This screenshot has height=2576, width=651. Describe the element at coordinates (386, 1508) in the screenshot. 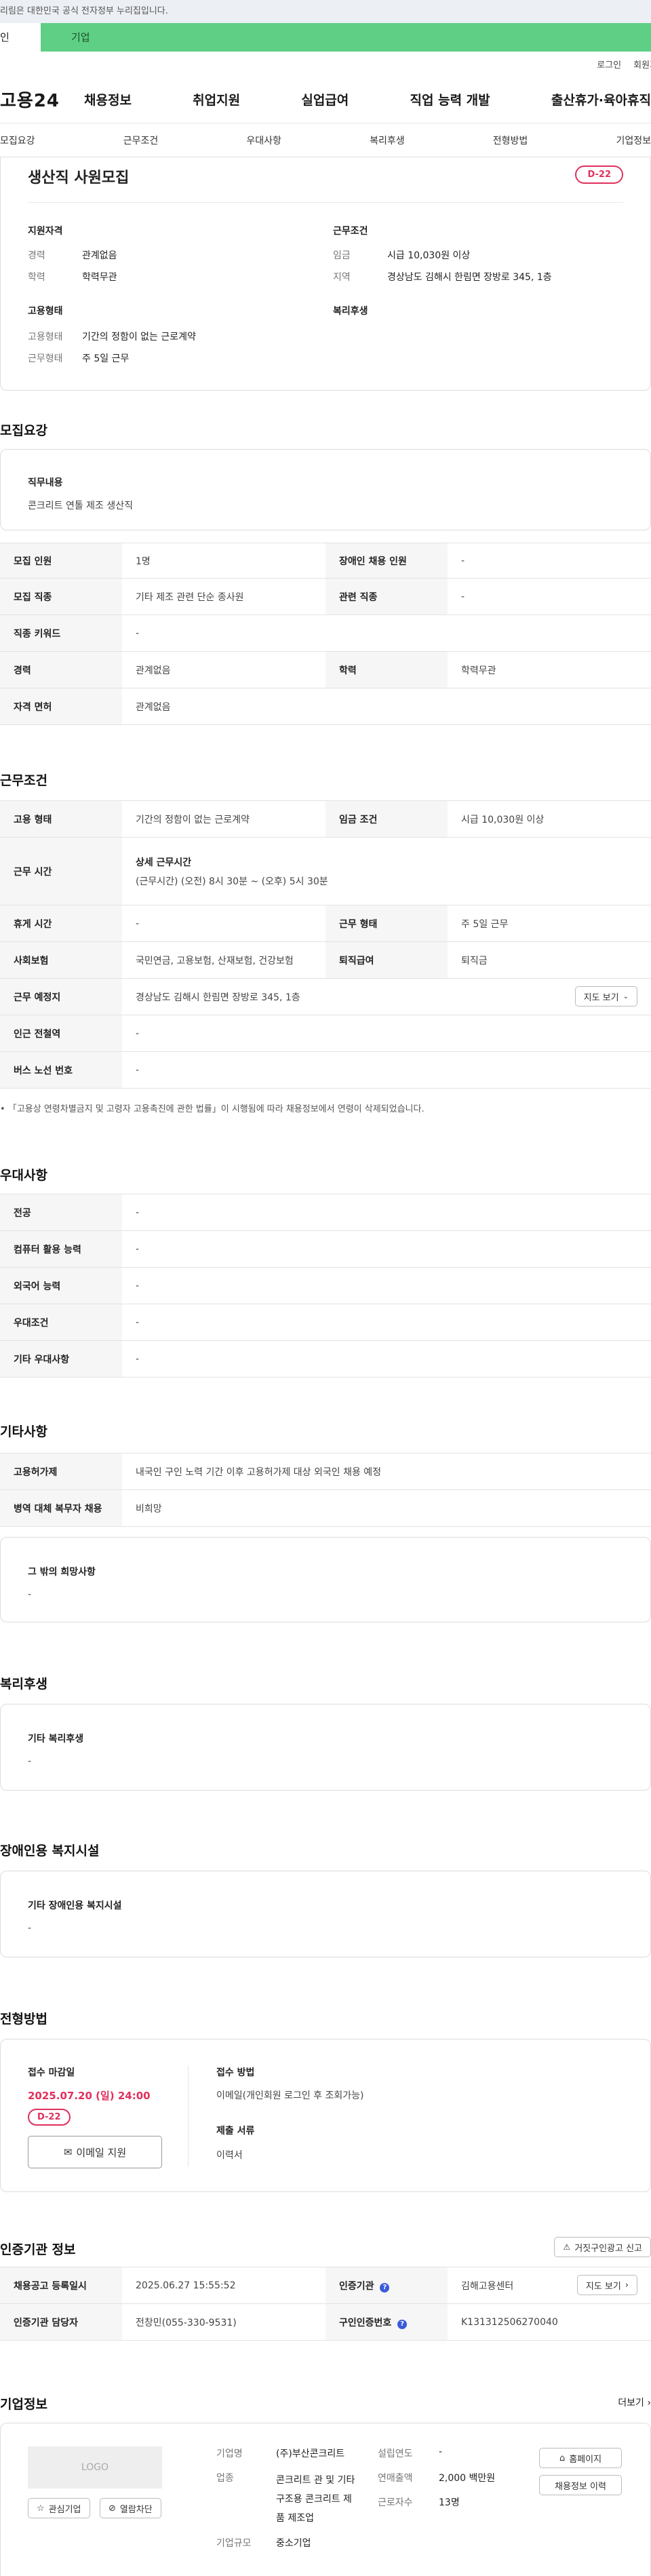

I see `military-service-value: 비희망` at that location.